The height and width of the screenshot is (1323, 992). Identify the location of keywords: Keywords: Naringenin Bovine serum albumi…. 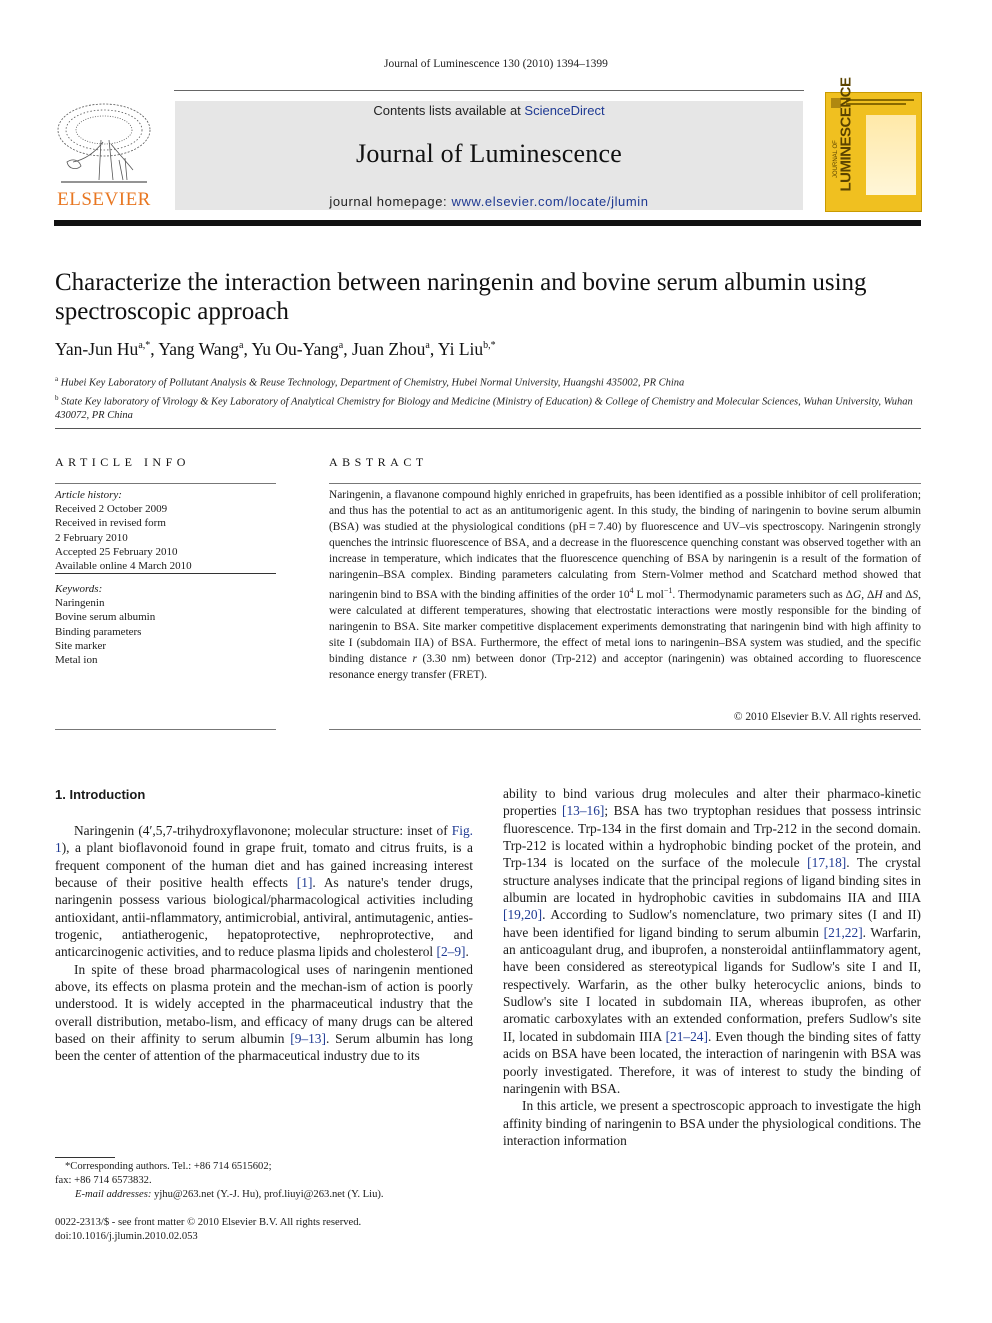
(165, 624).